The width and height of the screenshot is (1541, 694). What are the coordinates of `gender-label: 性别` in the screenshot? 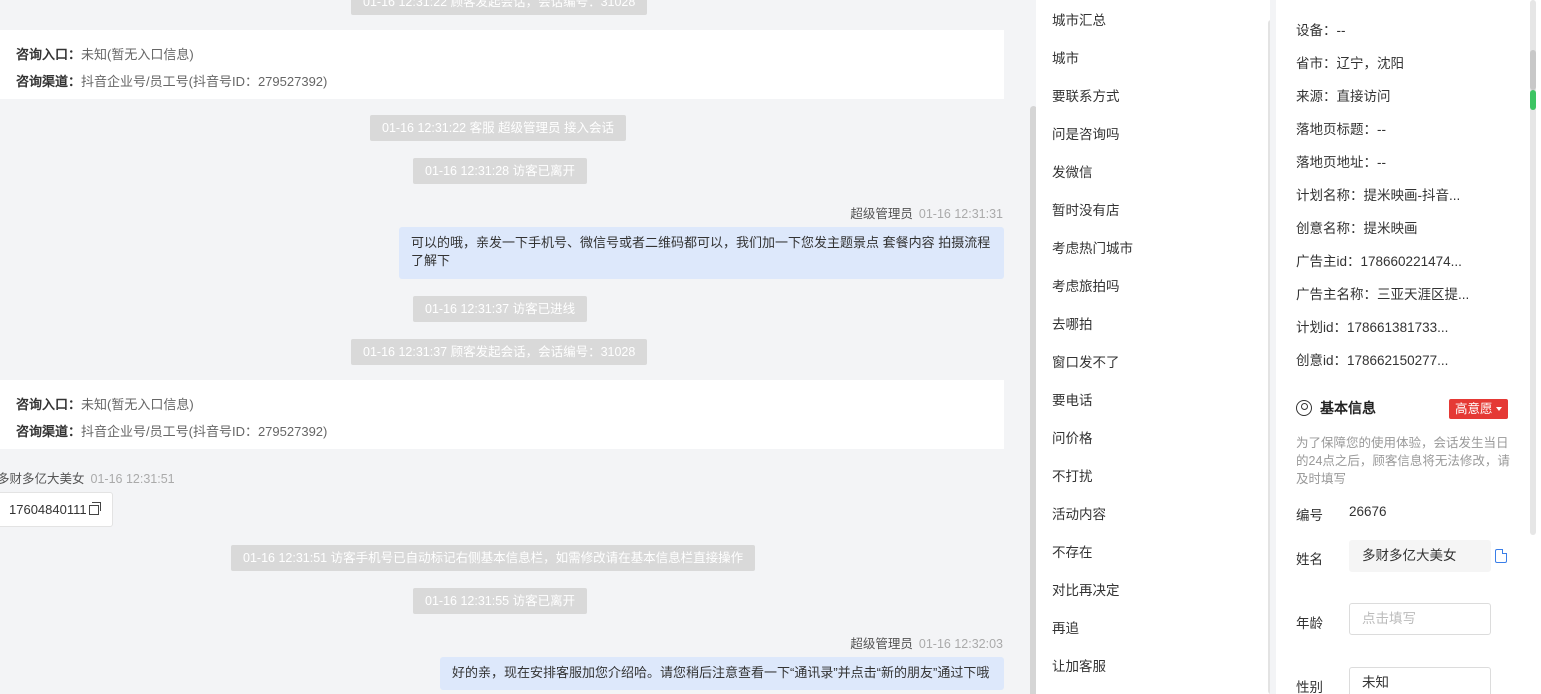 It's located at (1309, 687).